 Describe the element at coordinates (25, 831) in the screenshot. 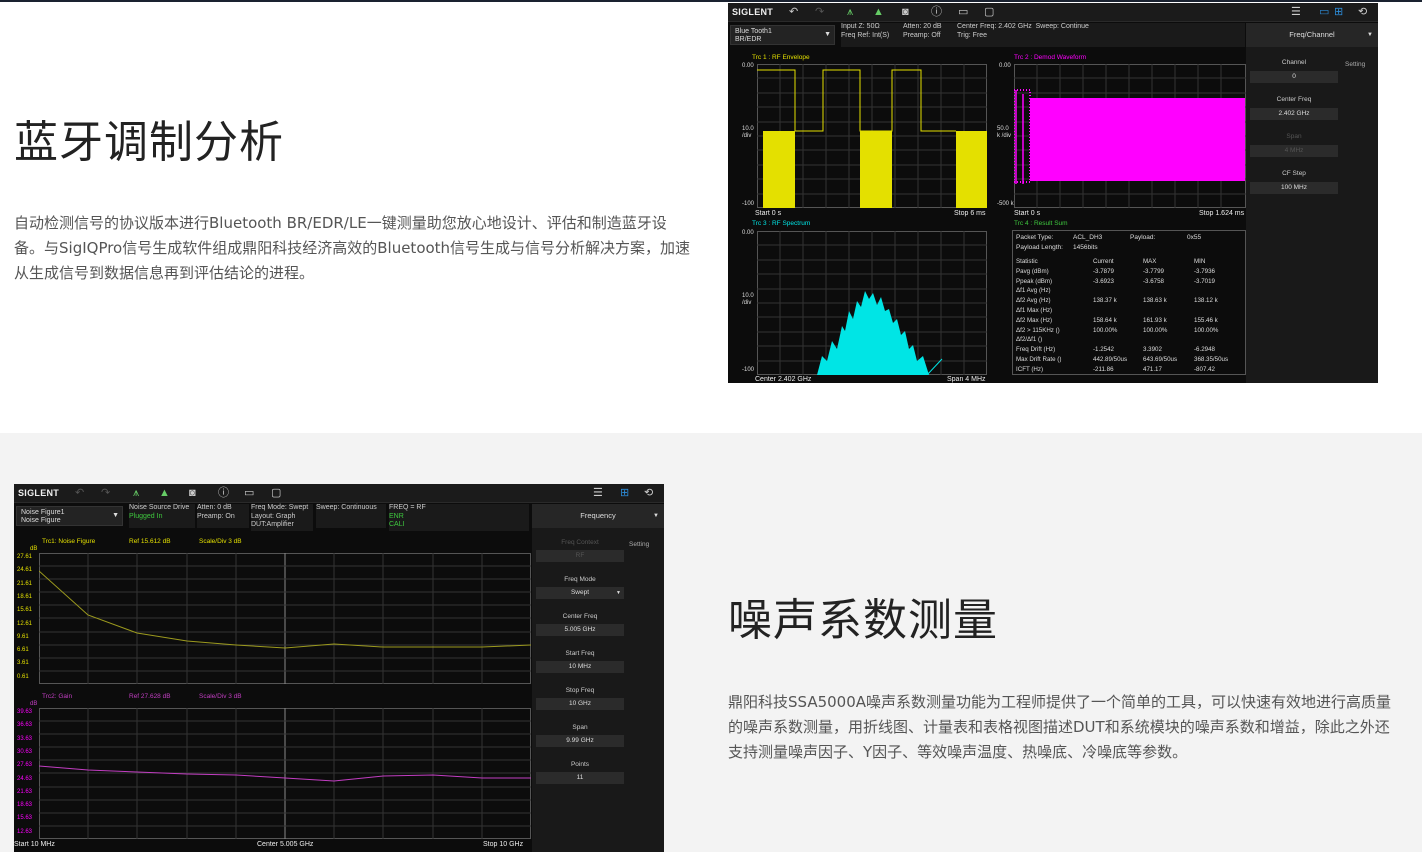

I see `y-tick-label: 12.63` at that location.